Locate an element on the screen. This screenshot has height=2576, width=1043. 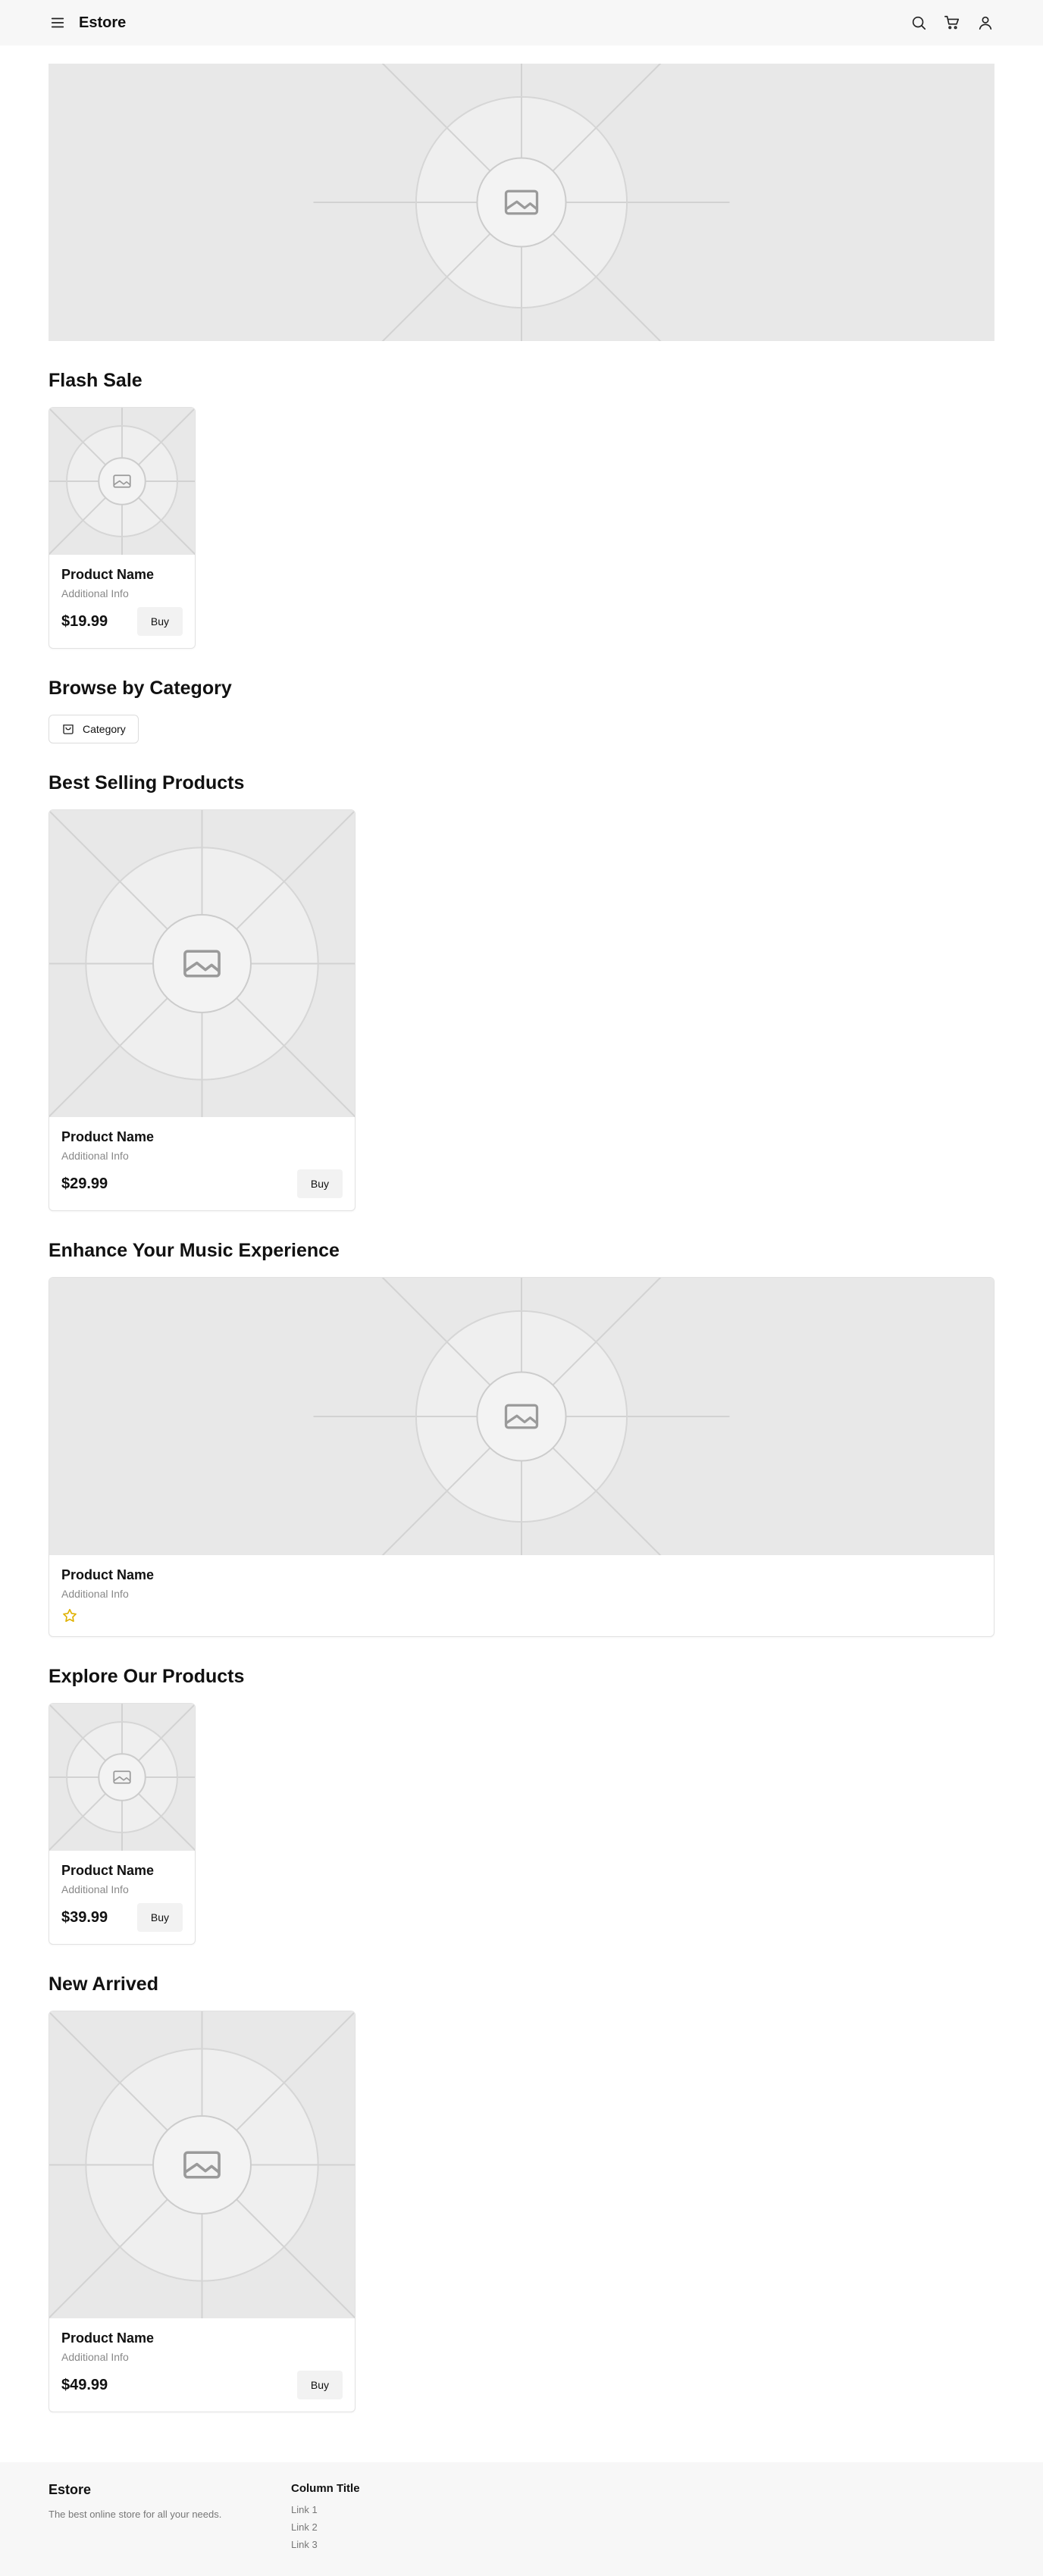
product-price: $39.99 is located at coordinates (84, 1917).